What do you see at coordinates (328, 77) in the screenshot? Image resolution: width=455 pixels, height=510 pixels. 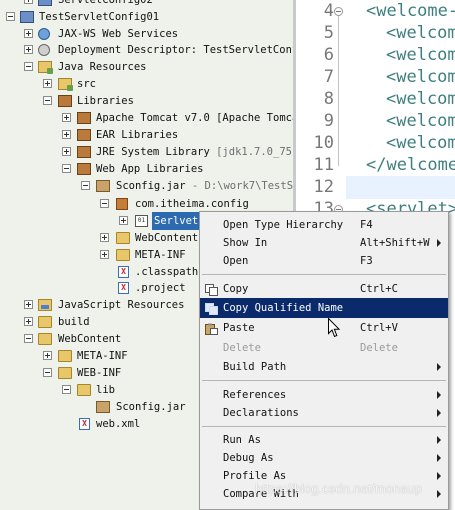 I see `line-number: 7` at bounding box center [328, 77].